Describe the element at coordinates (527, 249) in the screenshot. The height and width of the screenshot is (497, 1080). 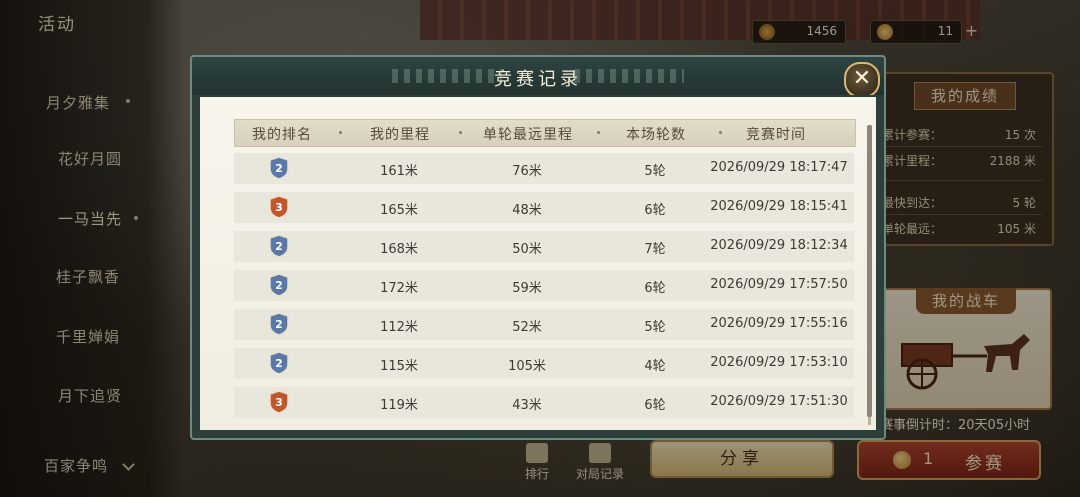
I see `best-distance-cell: 50米` at that location.